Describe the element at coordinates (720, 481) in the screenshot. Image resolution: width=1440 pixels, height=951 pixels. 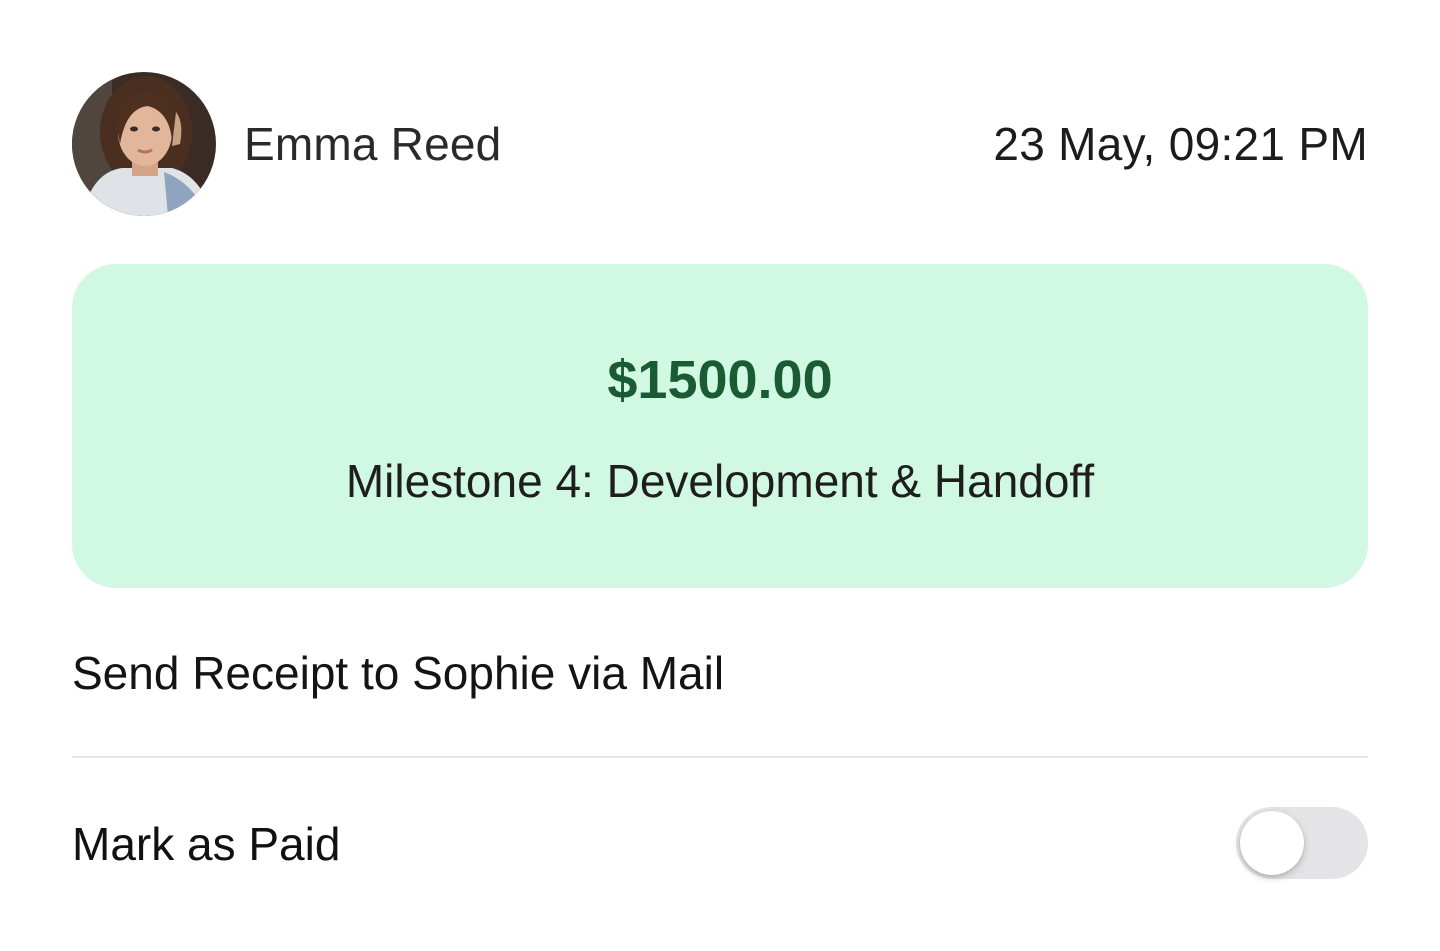
I see `milestone-description: Milestone 4: Development & Handoff` at that location.